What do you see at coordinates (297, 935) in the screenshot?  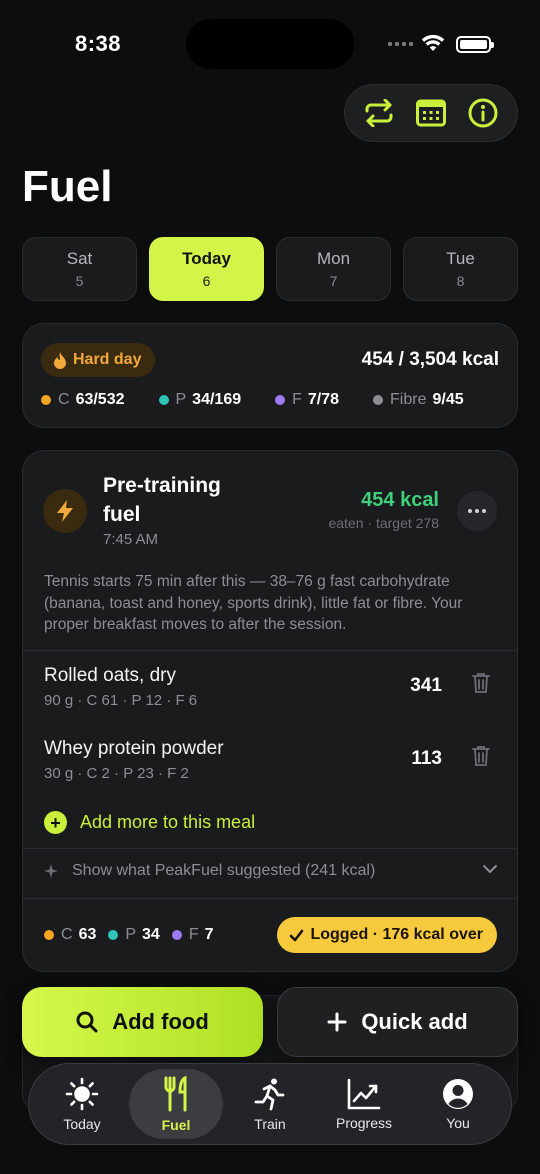 I see `checkmark-icon` at bounding box center [297, 935].